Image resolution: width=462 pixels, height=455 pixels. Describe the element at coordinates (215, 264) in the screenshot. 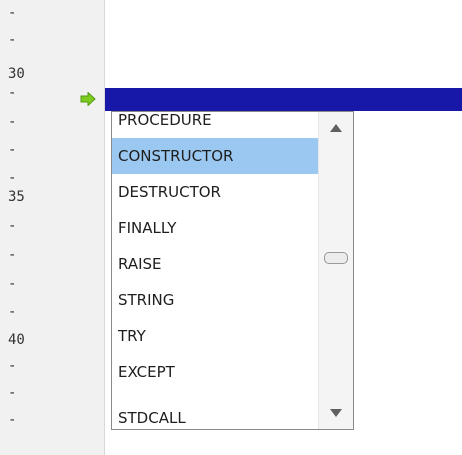

I see `completion-item: RAISE` at that location.